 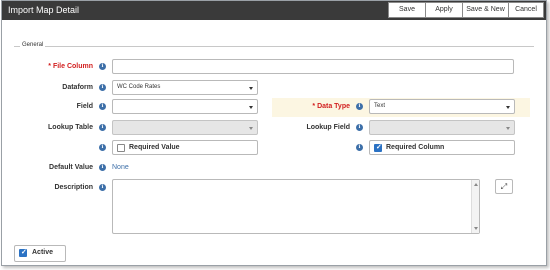 I want to click on dataform-select: WC Code Rates, so click(x=185, y=87).